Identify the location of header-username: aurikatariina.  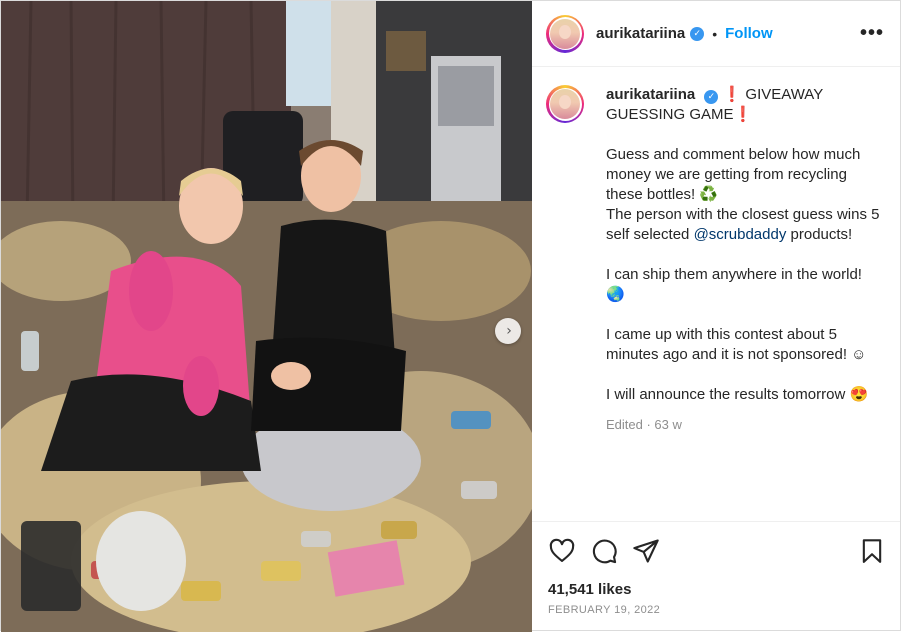
(640, 33).